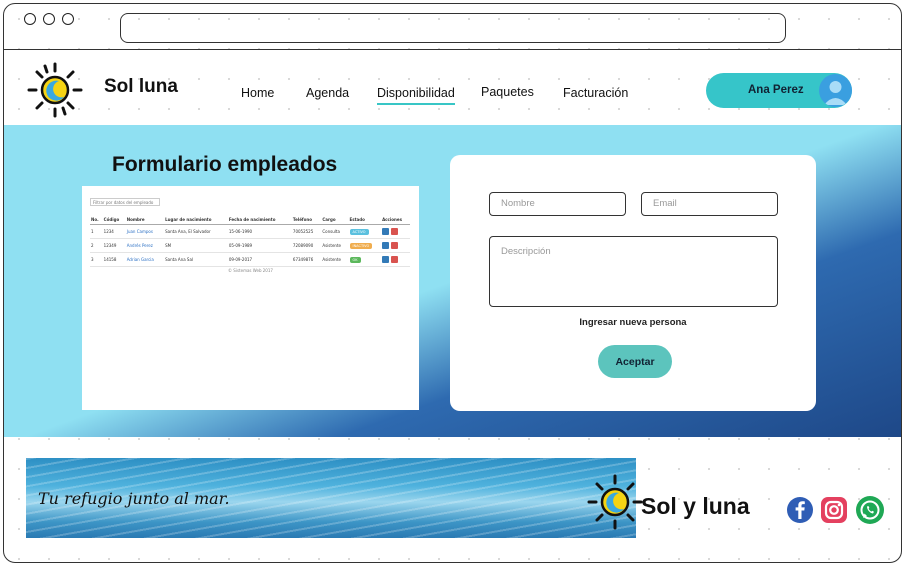 Image resolution: width=907 pixels, height=567 pixels. Describe the element at coordinates (355, 259) in the screenshot. I see `status-badge: OK` at that location.